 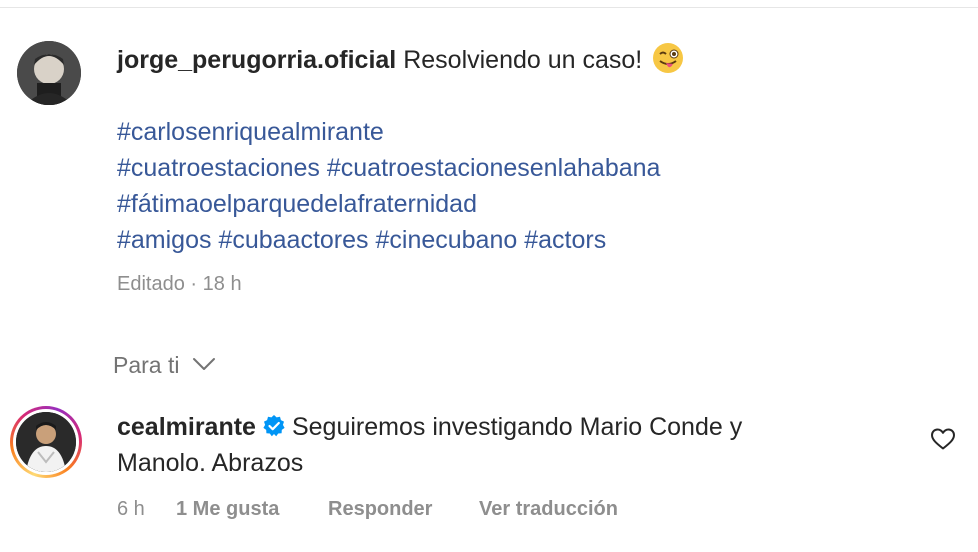 I want to click on reply-button: Responder, so click(x=380, y=509).